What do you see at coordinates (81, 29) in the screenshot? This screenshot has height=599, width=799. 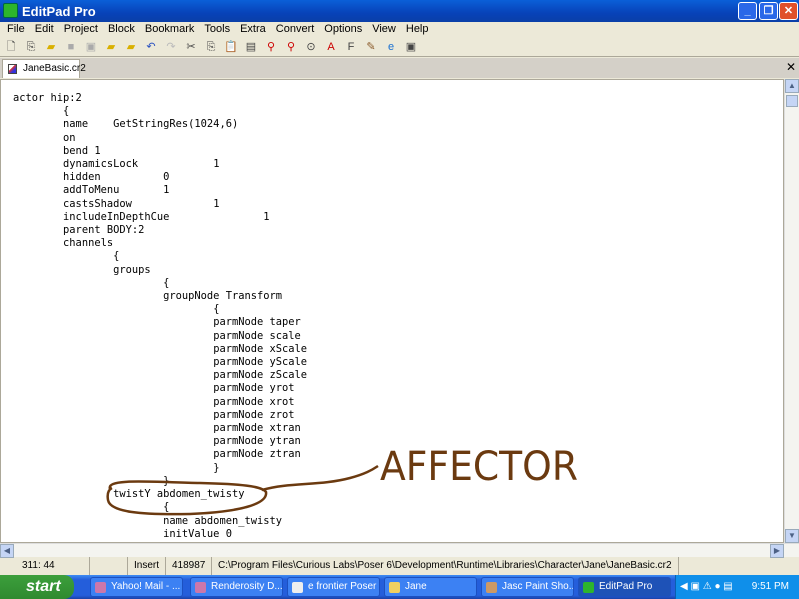 I see `menu-project: Project` at bounding box center [81, 29].